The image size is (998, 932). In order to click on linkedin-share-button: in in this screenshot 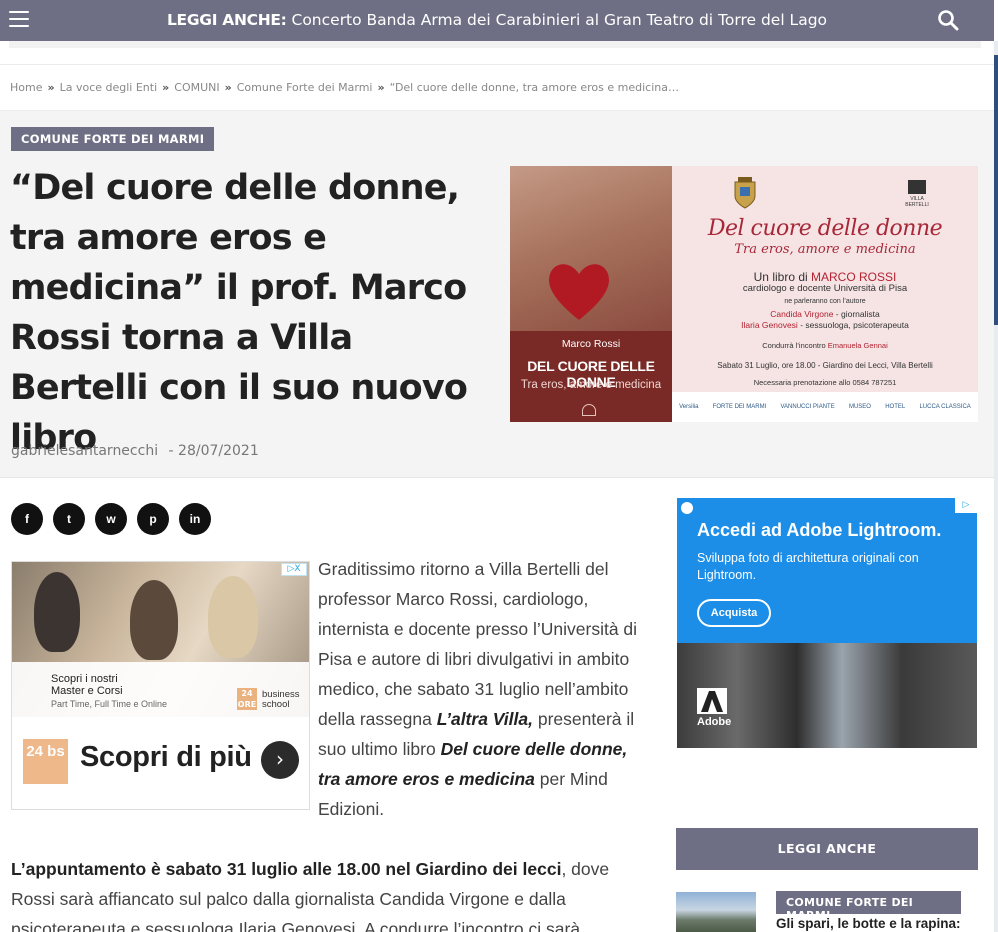, I will do `click(195, 519)`.